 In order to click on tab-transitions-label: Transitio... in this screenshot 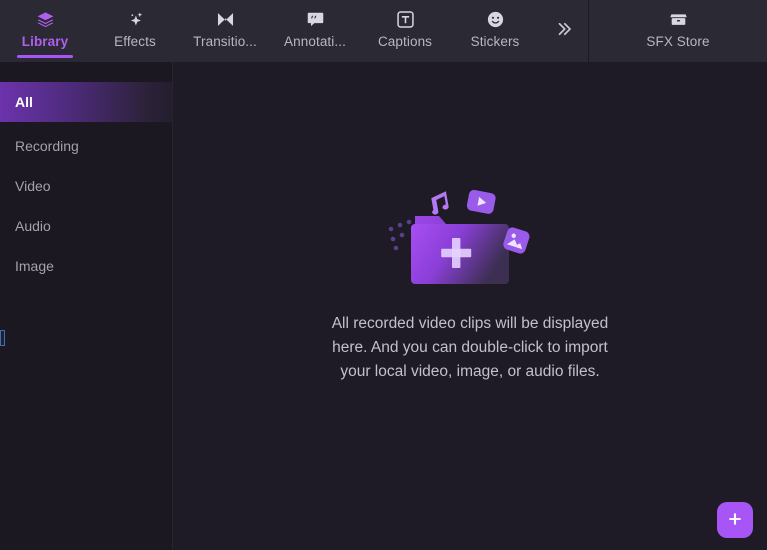, I will do `click(225, 41)`.